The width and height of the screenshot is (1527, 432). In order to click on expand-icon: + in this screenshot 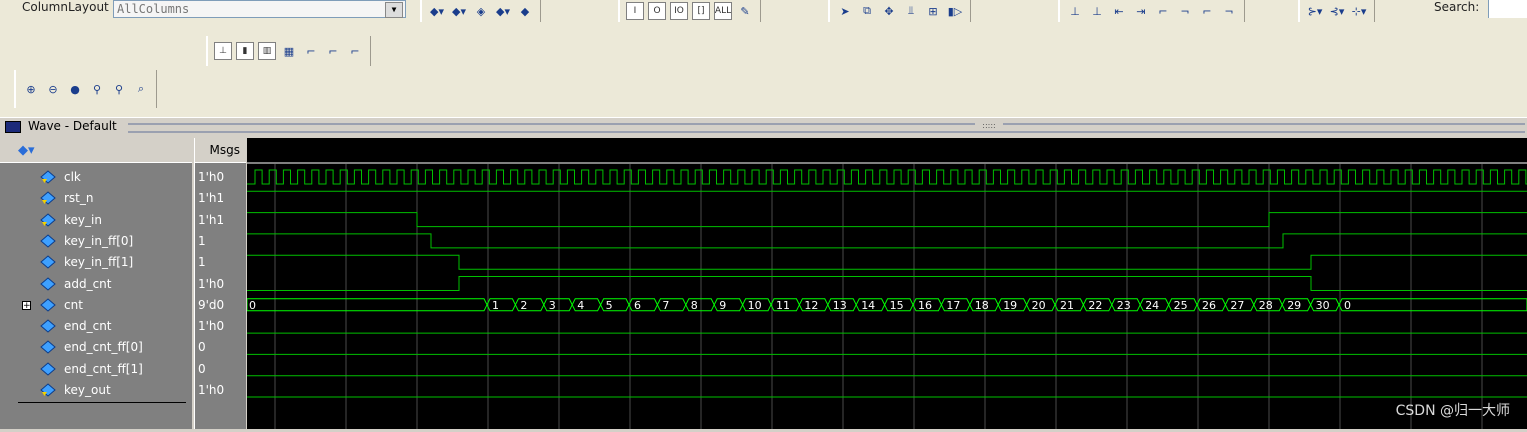, I will do `click(26, 305)`.